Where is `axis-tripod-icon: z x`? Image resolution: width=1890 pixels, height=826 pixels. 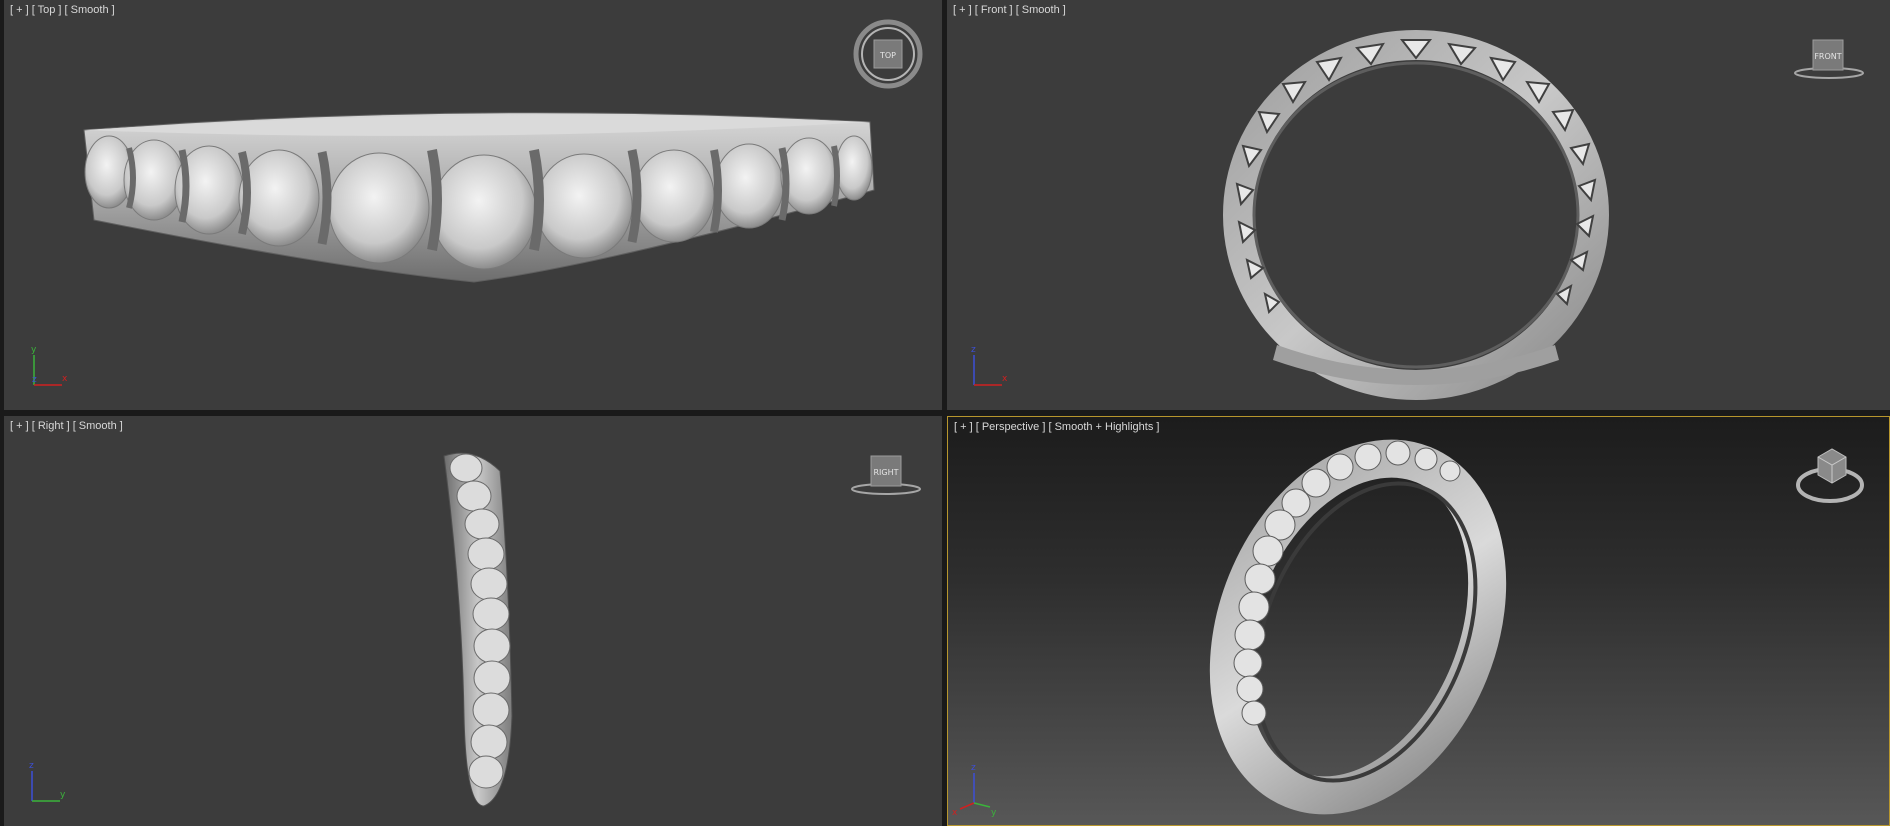
axis-tripod-icon: z x is located at coordinates (989, 365).